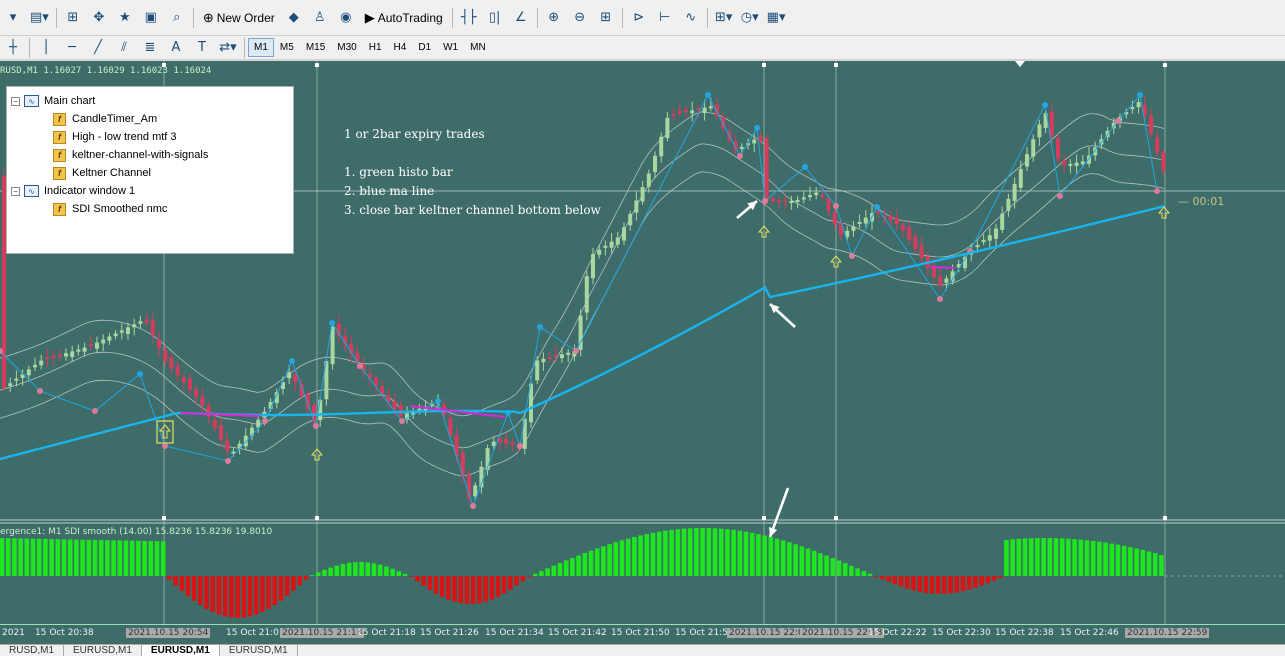  Describe the element at coordinates (31, 191) in the screenshot. I see `window-icon: ∿` at that location.